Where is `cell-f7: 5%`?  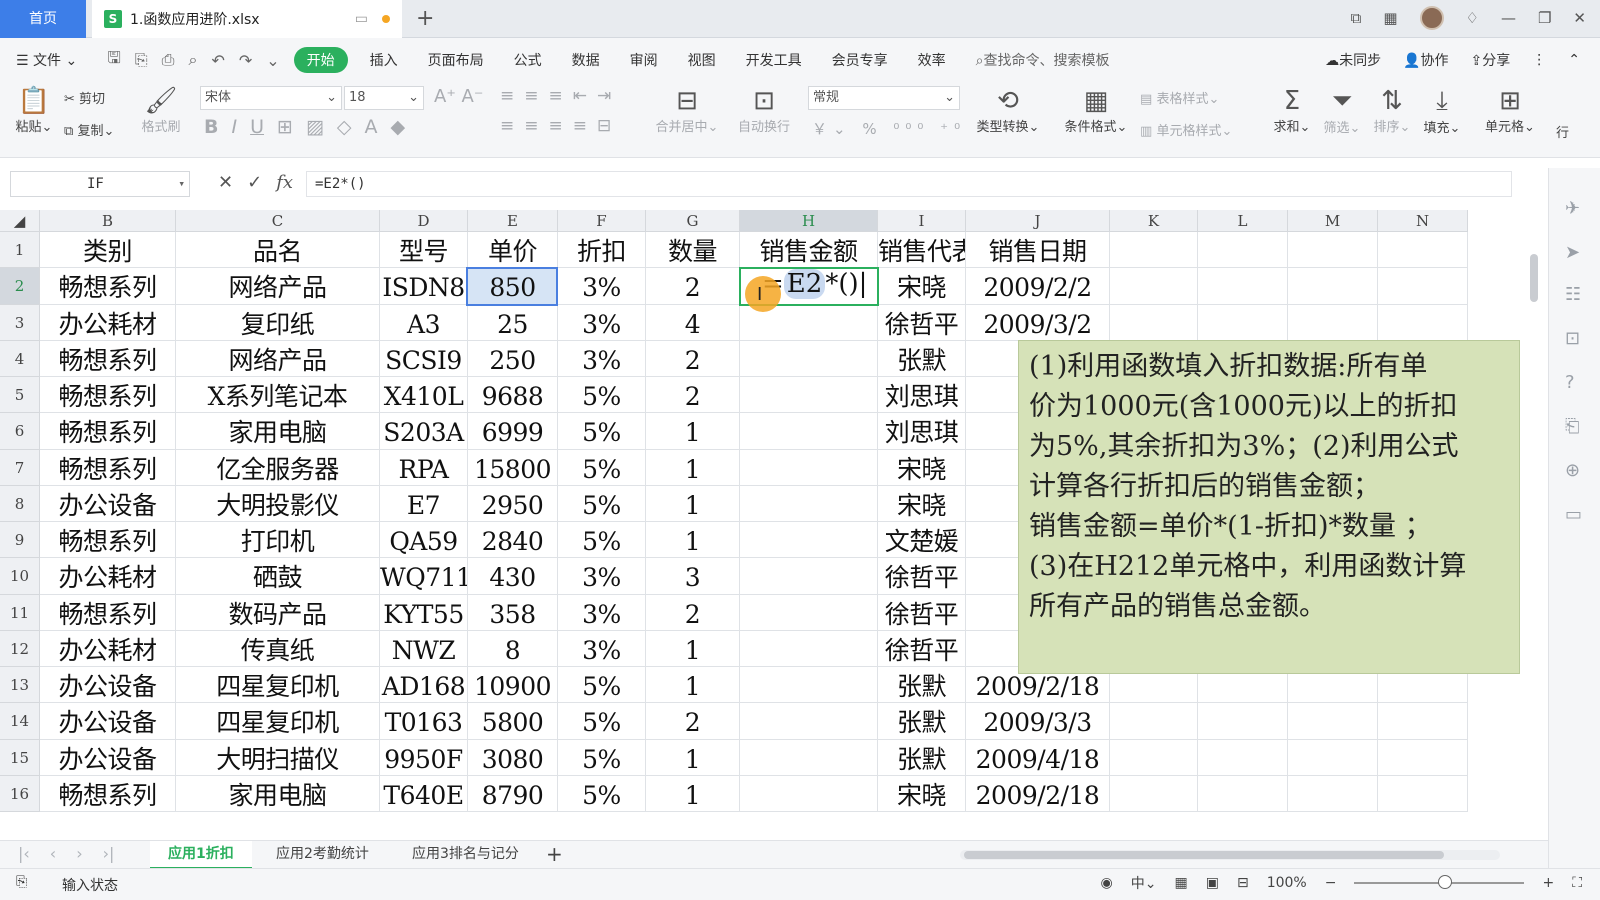
cell-f7: 5% is located at coordinates (602, 467).